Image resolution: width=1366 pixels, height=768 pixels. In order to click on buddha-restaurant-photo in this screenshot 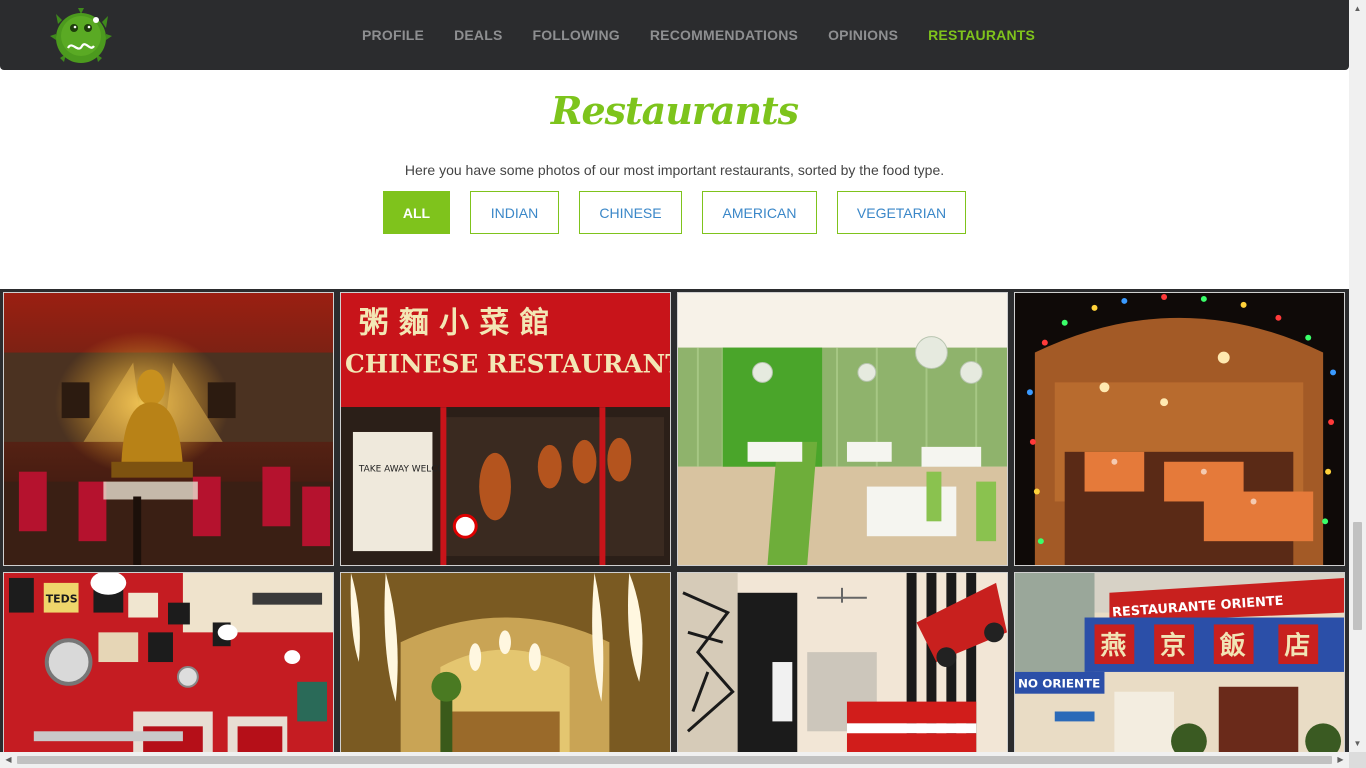, I will do `click(168, 429)`.